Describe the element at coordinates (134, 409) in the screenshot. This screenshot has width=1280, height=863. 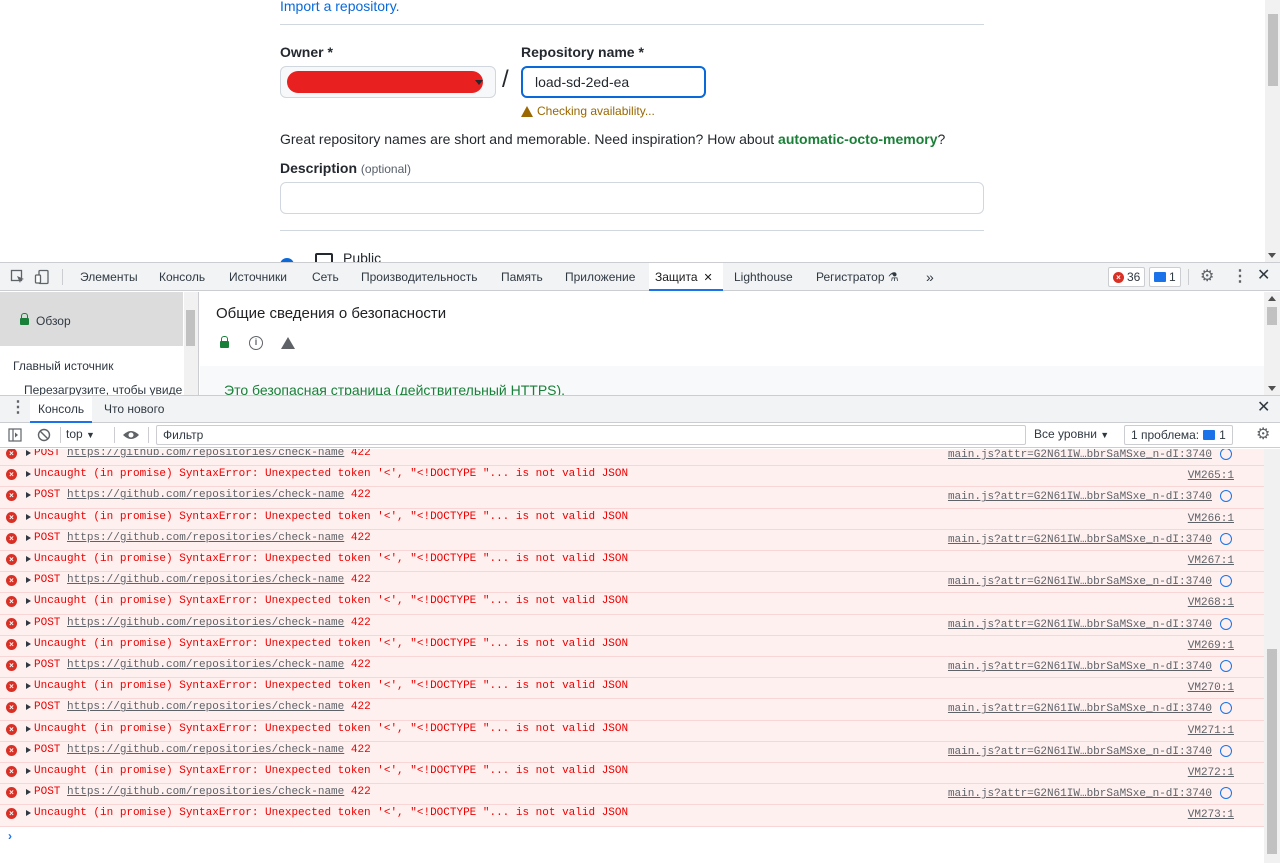
I see `drawer-tab-whats-new: Что нового` at that location.